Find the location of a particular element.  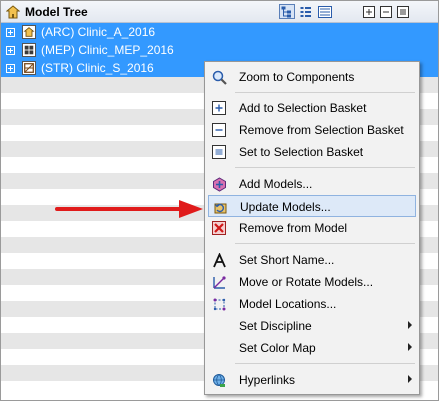

tree-item-mep: (MEP) Clinic_MEP_2016 is located at coordinates (219, 50).